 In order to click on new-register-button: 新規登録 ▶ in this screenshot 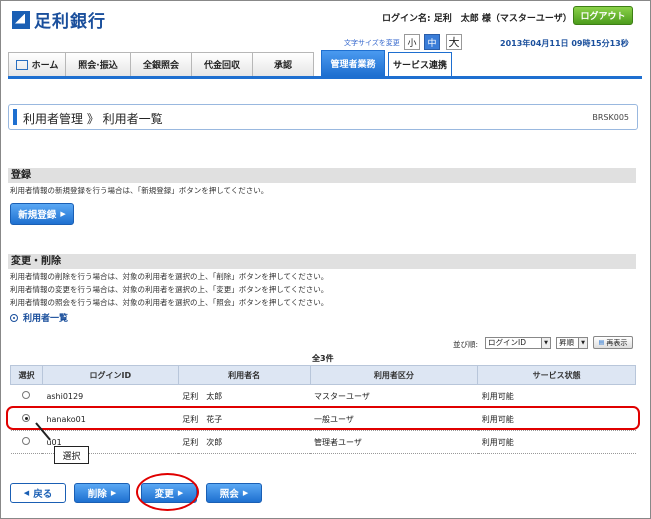, I will do `click(42, 214)`.